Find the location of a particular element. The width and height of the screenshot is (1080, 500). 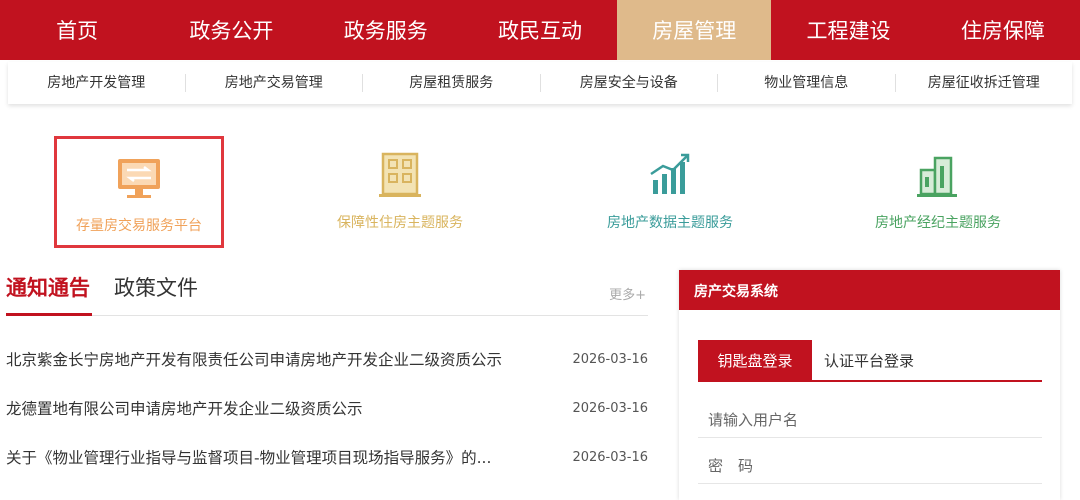

subnav-item-transaction: 房地产交易管理 is located at coordinates (274, 83).